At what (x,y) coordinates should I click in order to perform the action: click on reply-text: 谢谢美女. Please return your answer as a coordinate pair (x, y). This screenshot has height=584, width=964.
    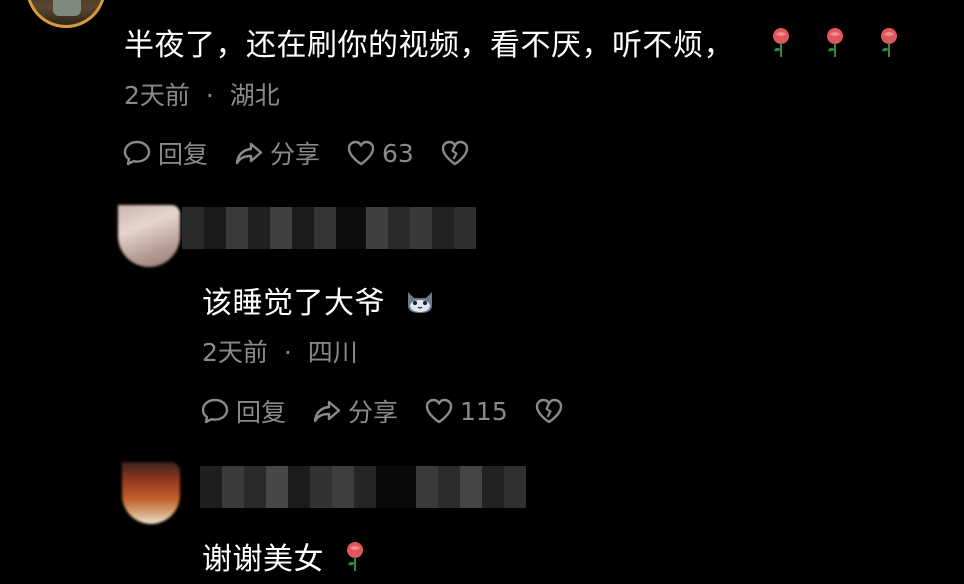
    Looking at the image, I should click on (263, 559).